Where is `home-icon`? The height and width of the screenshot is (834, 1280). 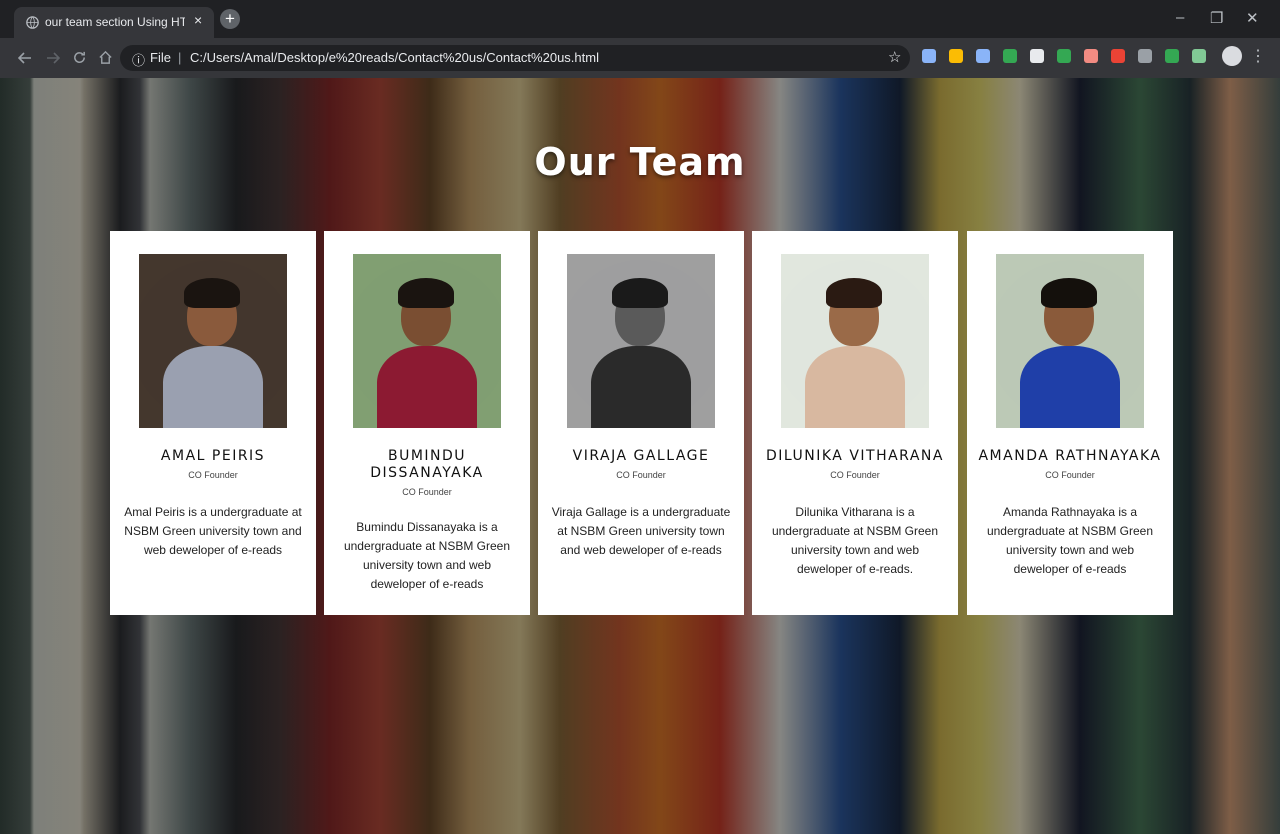
home-icon is located at coordinates (105, 57).